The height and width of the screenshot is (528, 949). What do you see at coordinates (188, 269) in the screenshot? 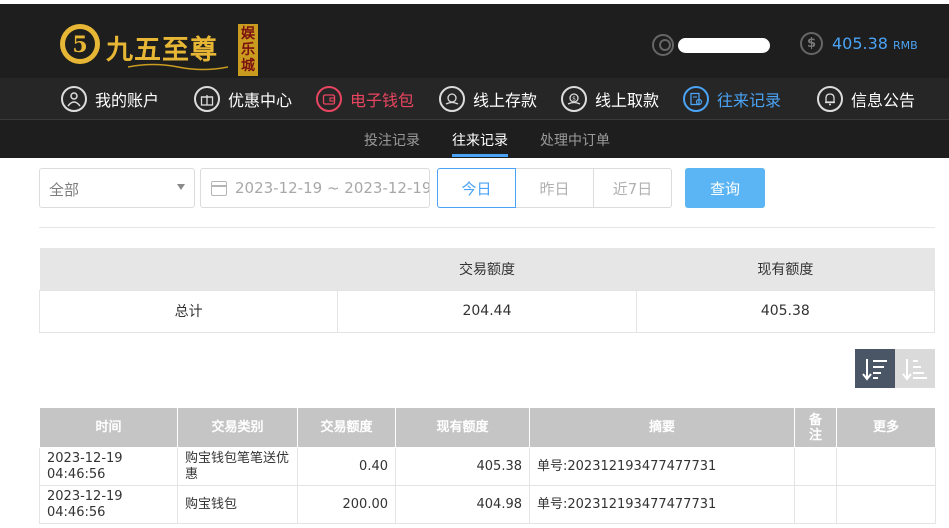
I see `summary-header-cell` at bounding box center [188, 269].